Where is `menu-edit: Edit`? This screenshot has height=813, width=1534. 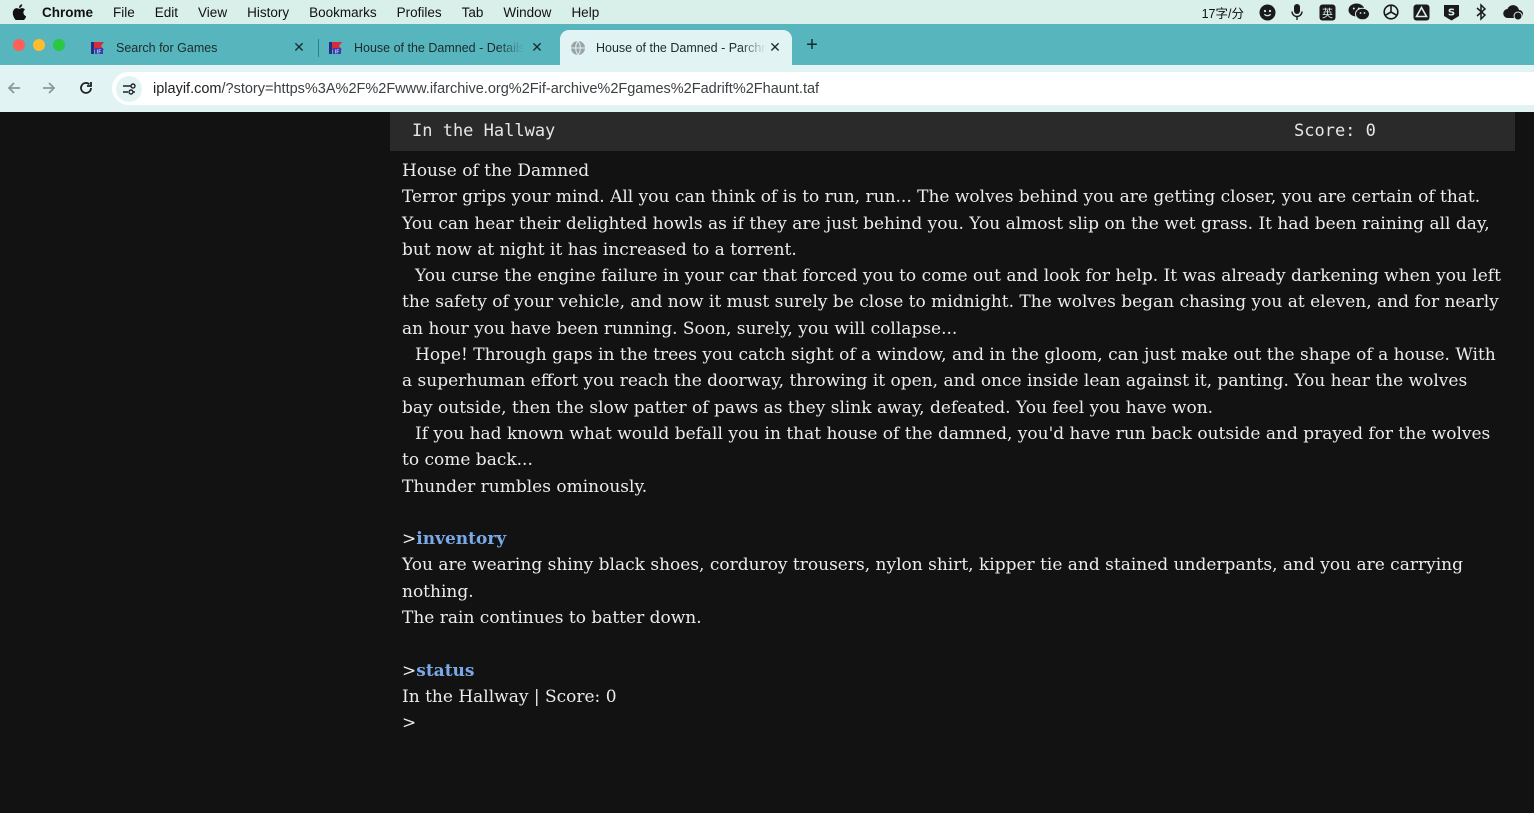
menu-edit: Edit is located at coordinates (166, 12).